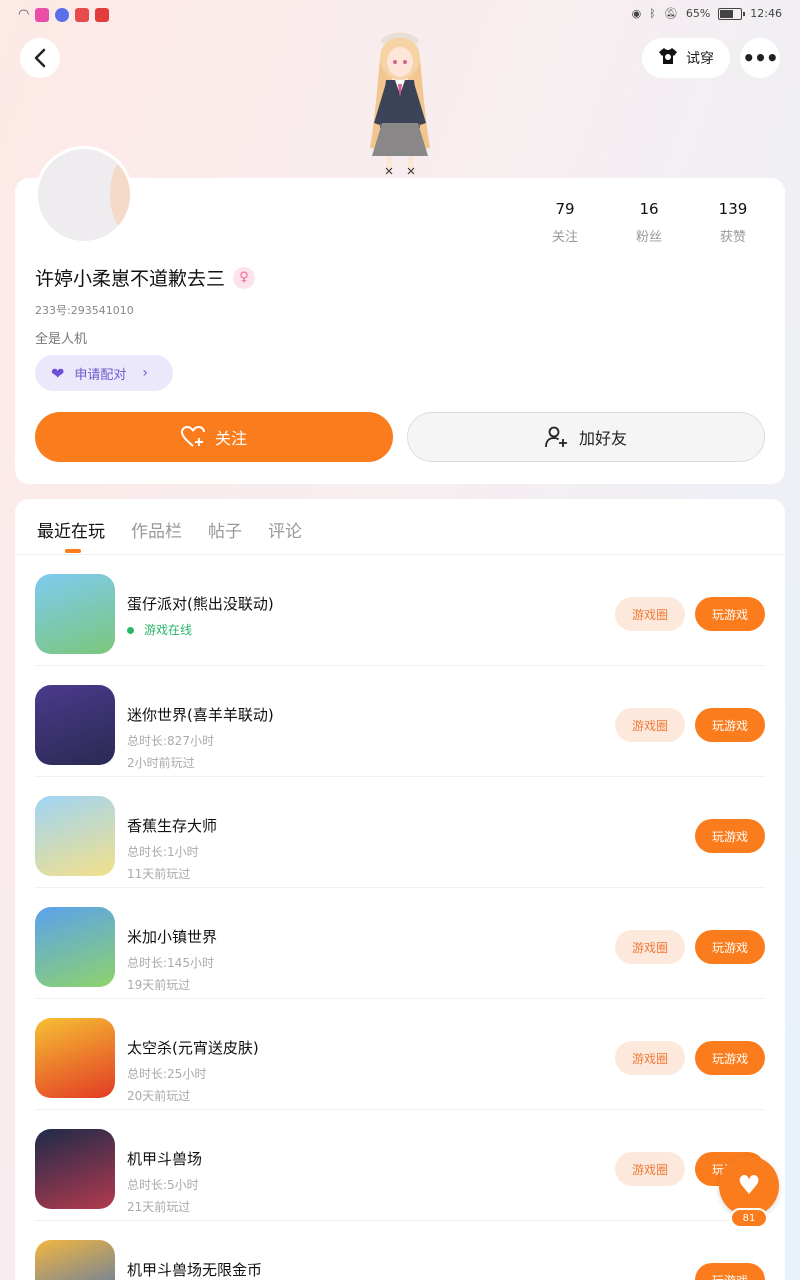 The image size is (800, 1280). What do you see at coordinates (159, 1207) in the screenshot?
I see `game-last-played: 21天前玩过` at bounding box center [159, 1207].